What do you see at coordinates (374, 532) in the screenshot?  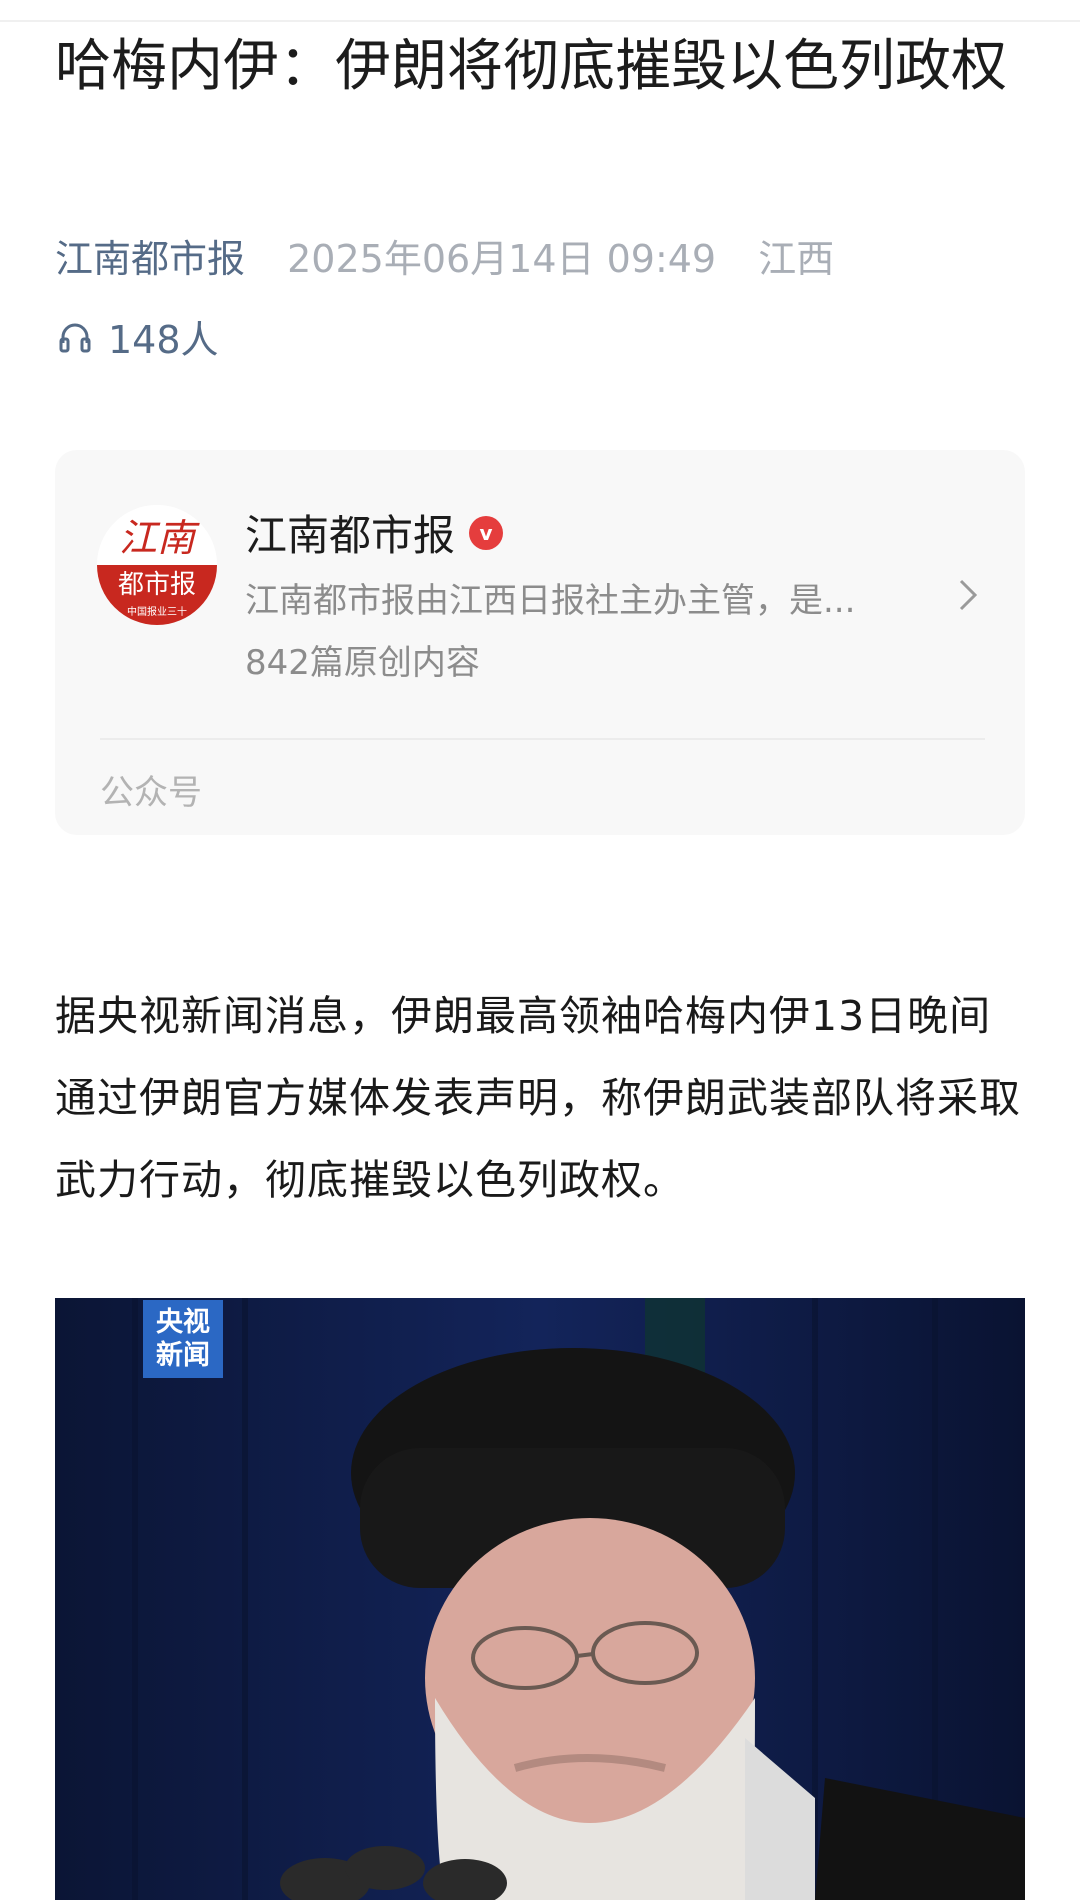 I see `account-name: 江南都市报 v` at bounding box center [374, 532].